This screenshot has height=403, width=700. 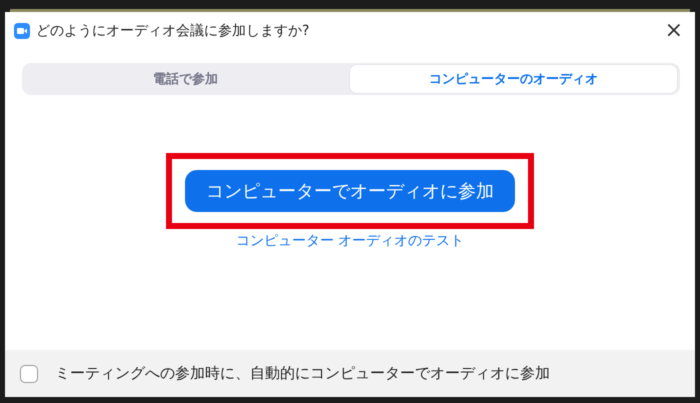 I want to click on video-camera-icon, so click(x=22, y=31).